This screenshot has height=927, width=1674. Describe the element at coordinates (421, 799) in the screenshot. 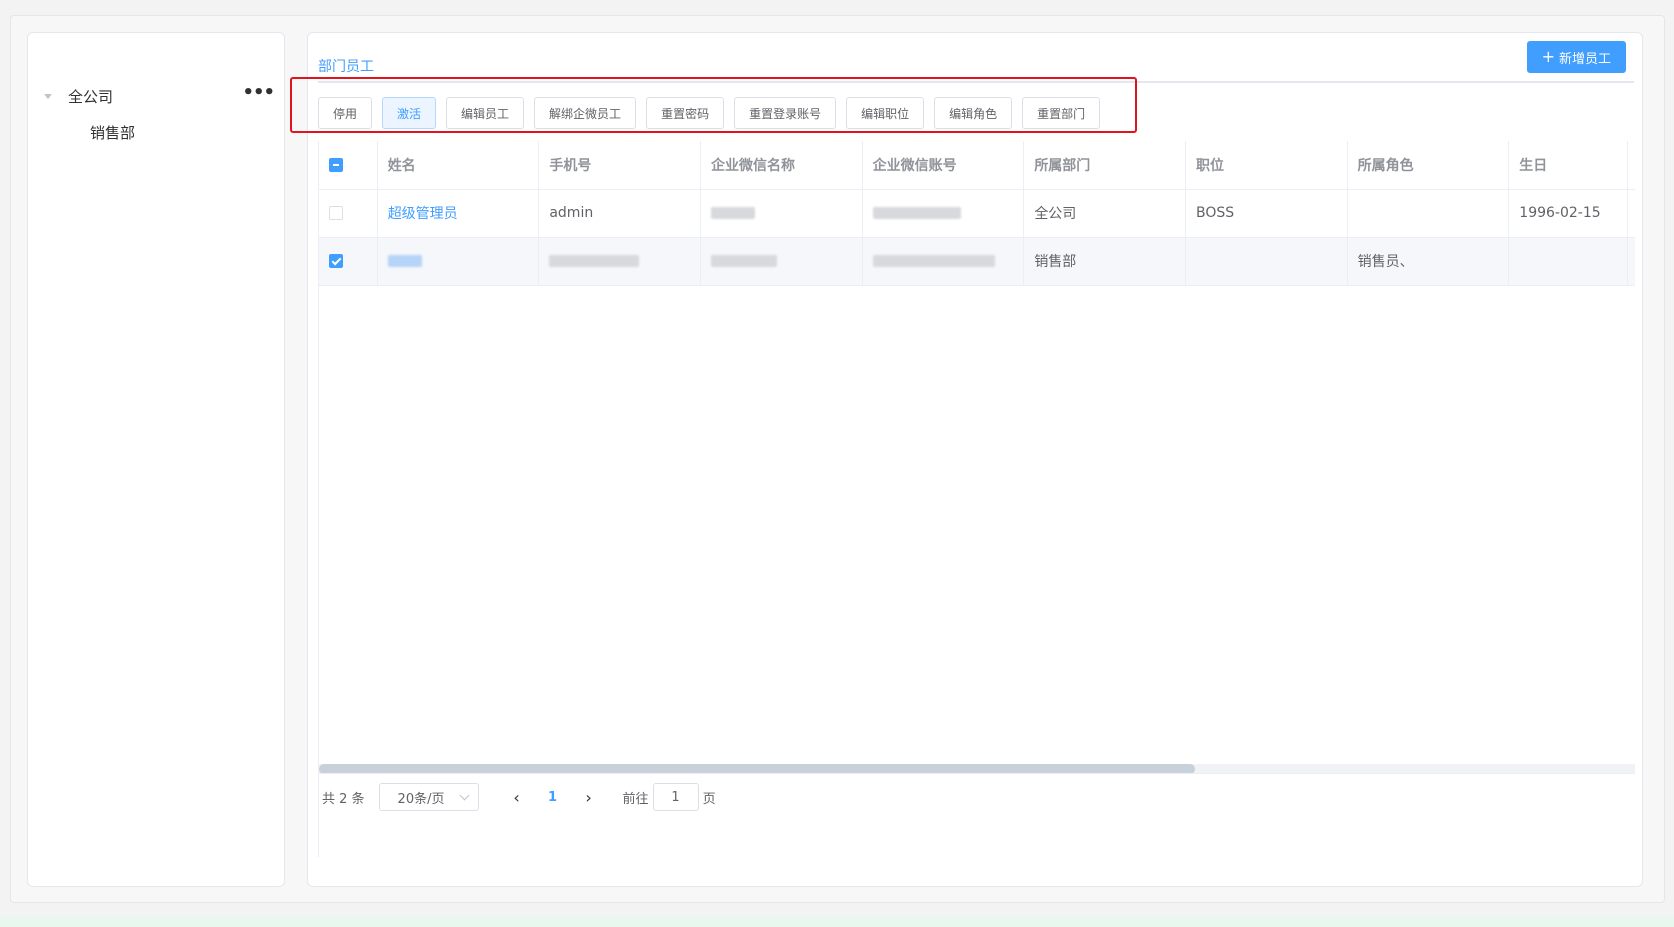

I see `page-size-value: 20条/页` at that location.